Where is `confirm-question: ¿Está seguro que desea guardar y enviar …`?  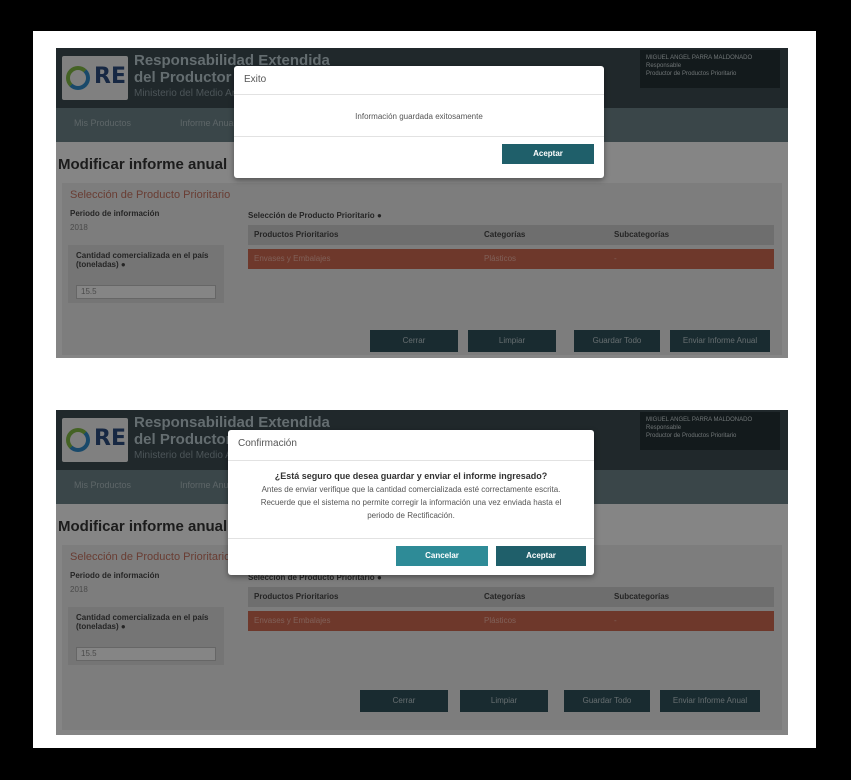 confirm-question: ¿Está seguro que desea guardar y enviar … is located at coordinates (411, 476).